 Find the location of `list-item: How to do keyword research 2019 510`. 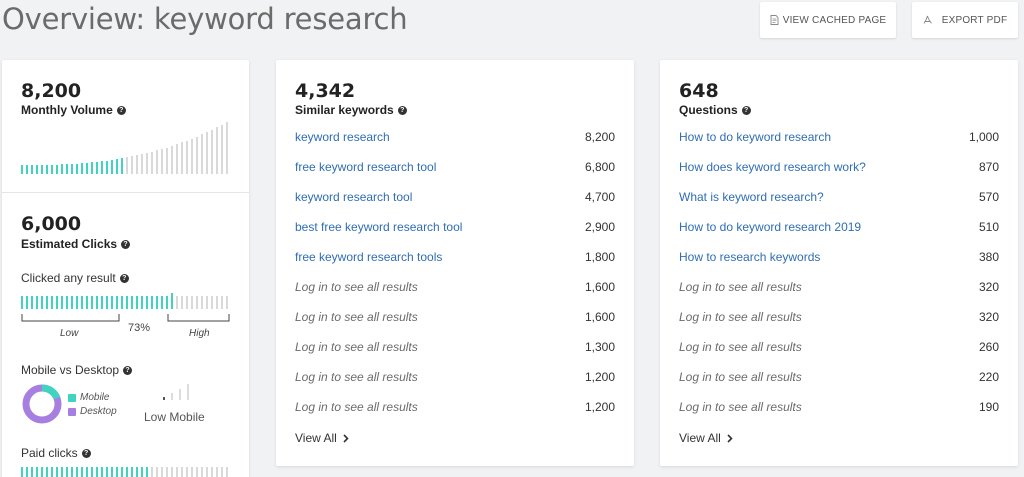

list-item: How to do keyword research 2019 510 is located at coordinates (839, 227).